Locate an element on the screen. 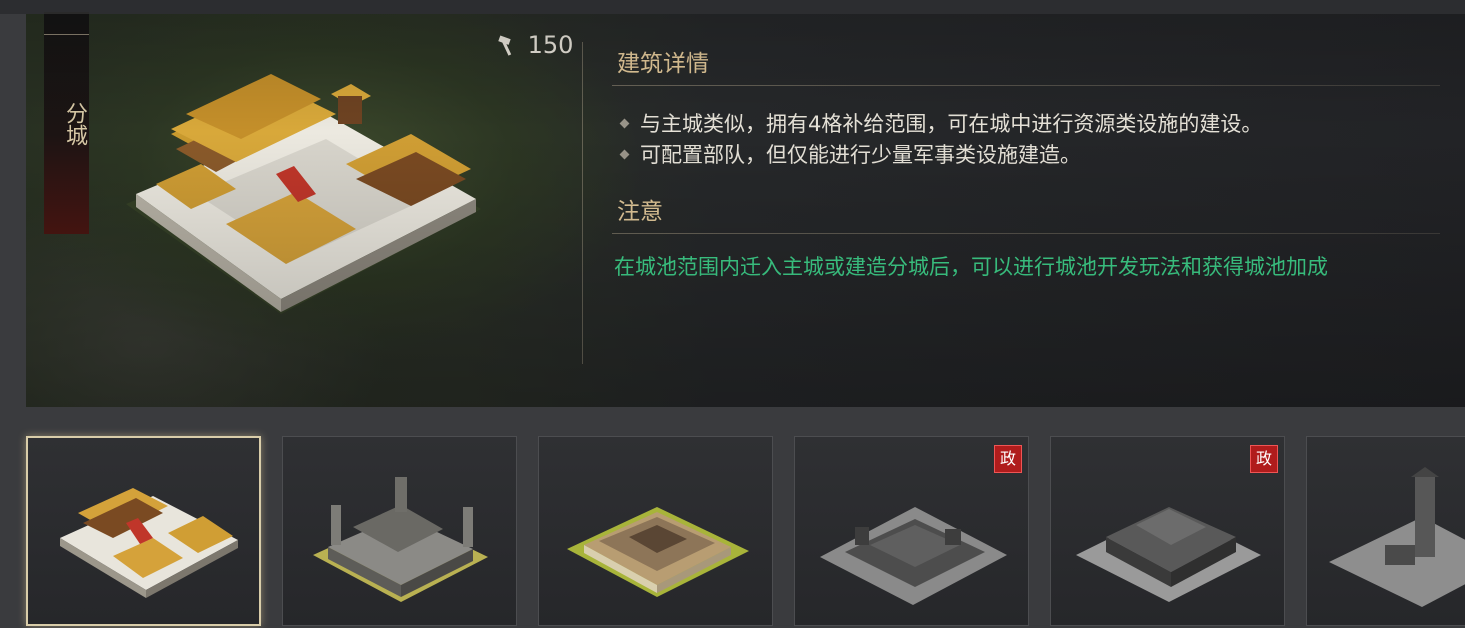 This screenshot has height=628, width=1465. hammer-icon is located at coordinates (512, 45).